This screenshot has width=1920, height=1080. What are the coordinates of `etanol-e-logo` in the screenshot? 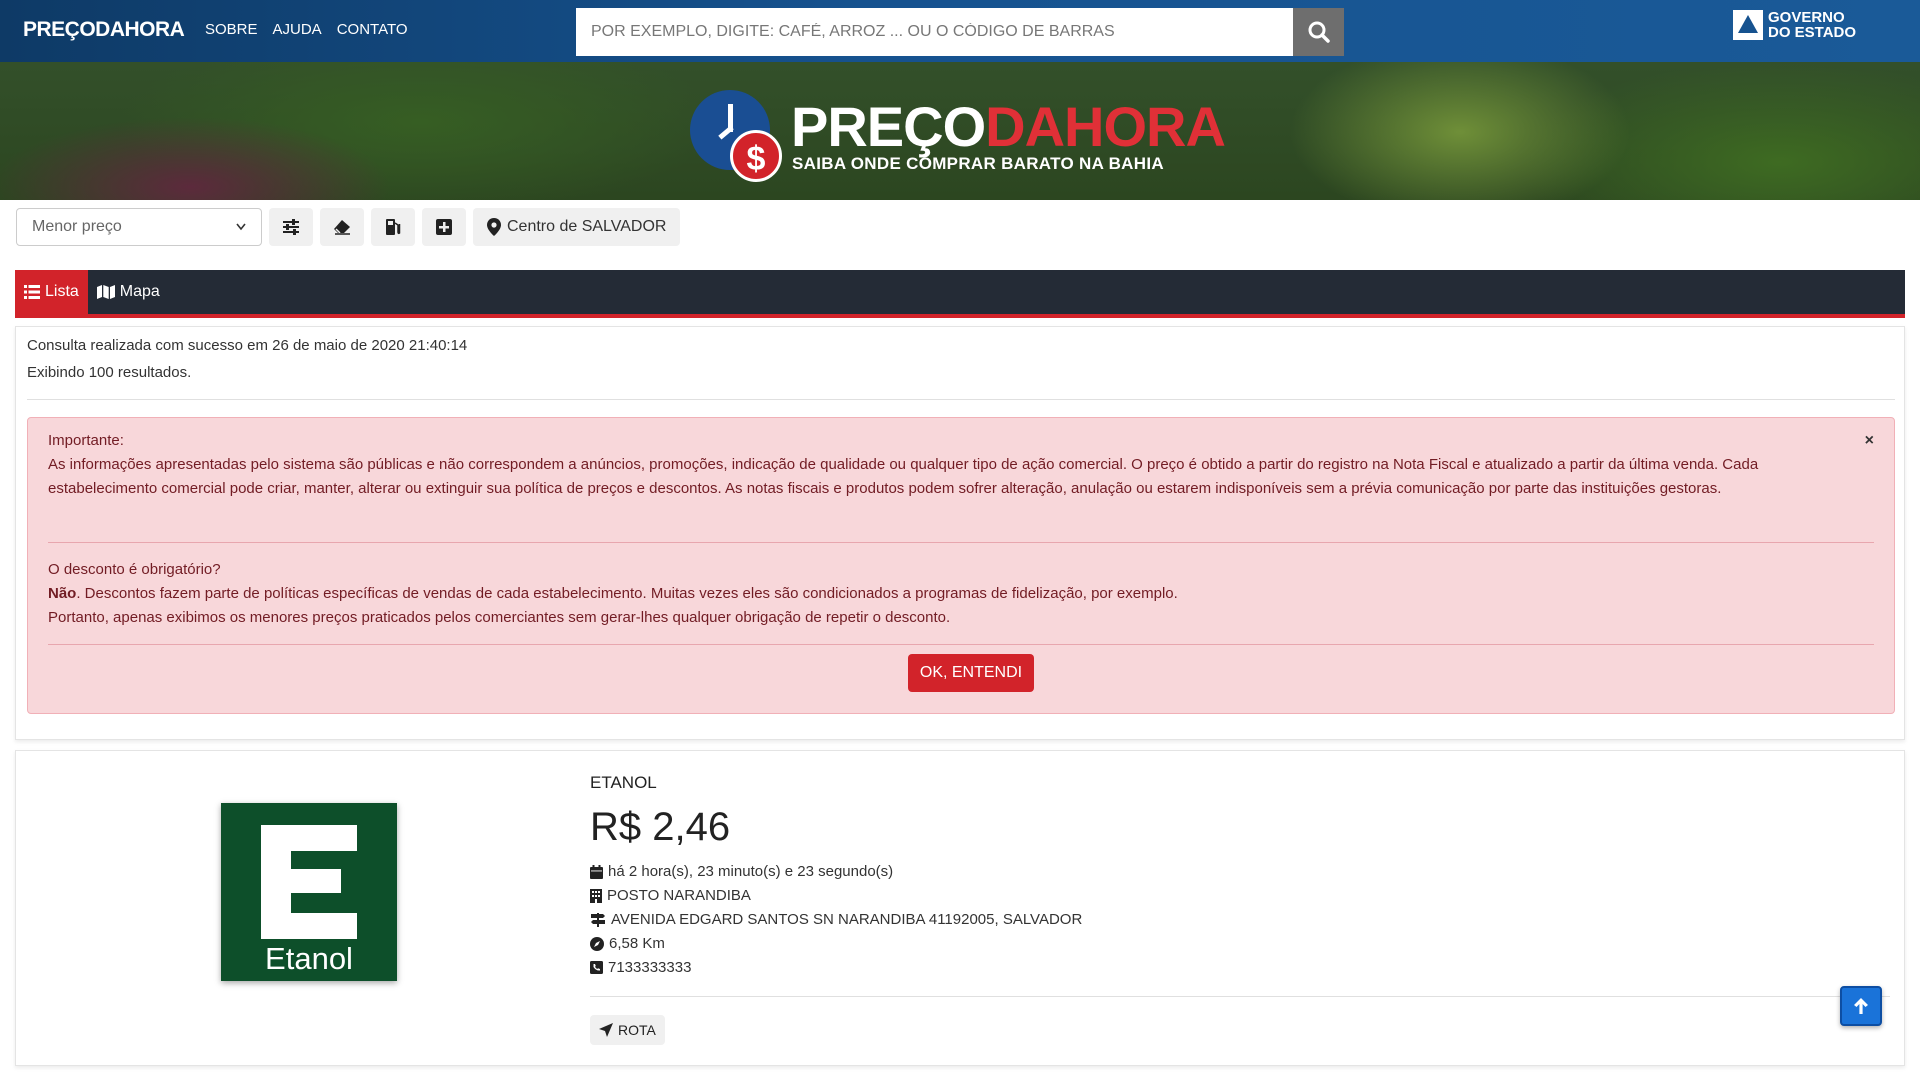 It's located at (309, 882).